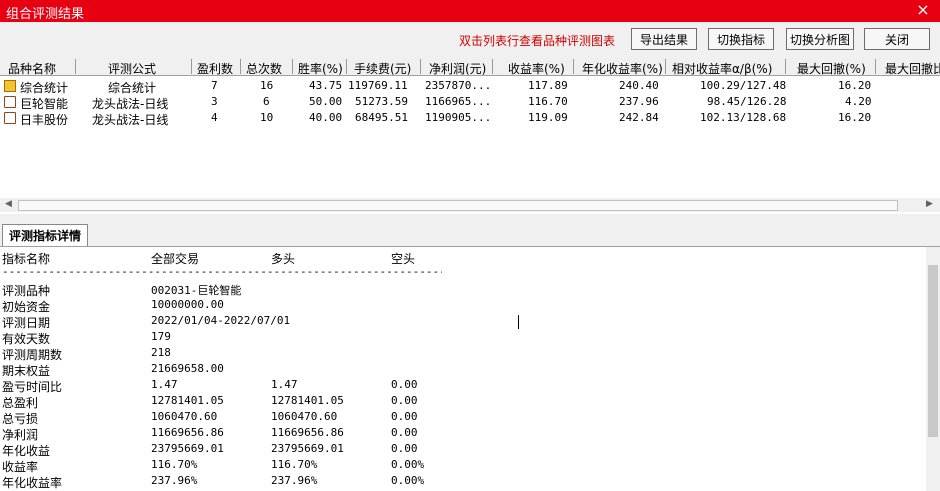 This screenshot has width=940, height=491. Describe the element at coordinates (470, 234) in the screenshot. I see `detail-tab-bar: 评测指标详情` at that location.